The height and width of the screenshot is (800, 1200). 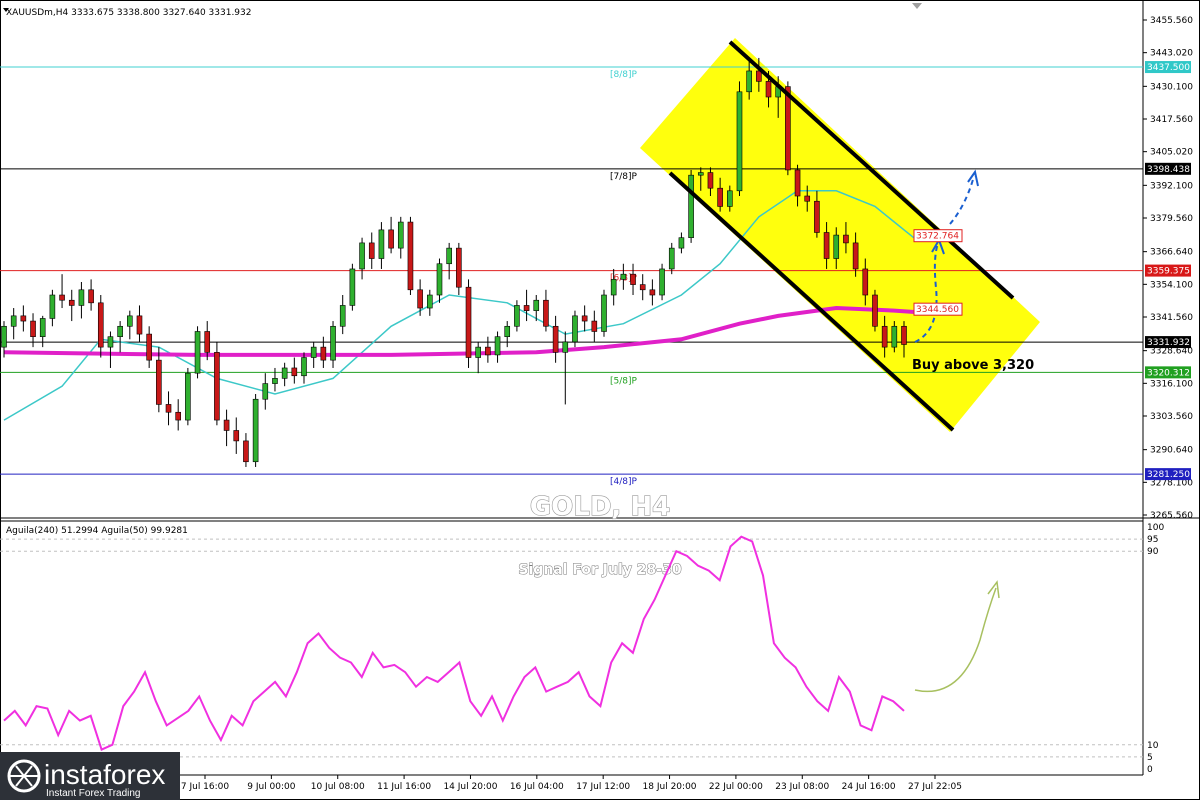 I want to click on indicator-header: Aguila(240) 51.2994 Aguila(50) 99.9281, so click(x=97, y=531).